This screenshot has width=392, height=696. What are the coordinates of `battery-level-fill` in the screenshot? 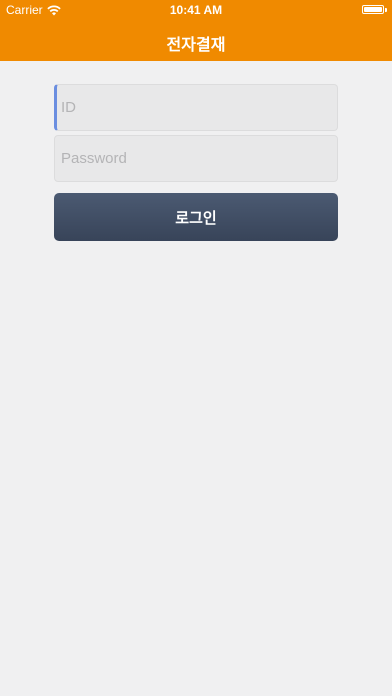 It's located at (373, 9).